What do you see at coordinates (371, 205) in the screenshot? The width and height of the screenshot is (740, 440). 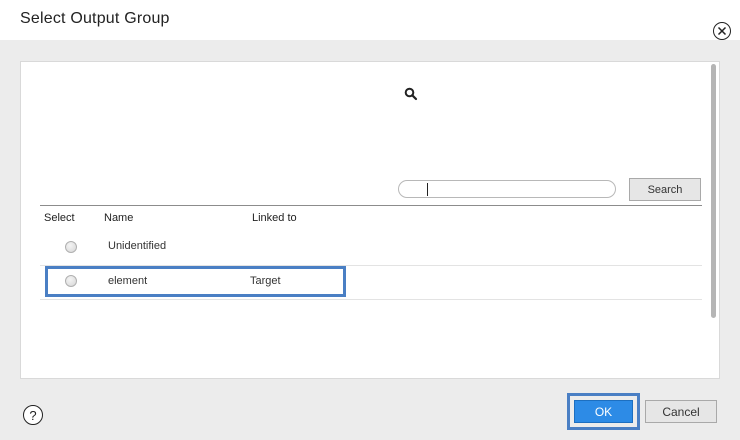 I see `table-header-divider` at bounding box center [371, 205].